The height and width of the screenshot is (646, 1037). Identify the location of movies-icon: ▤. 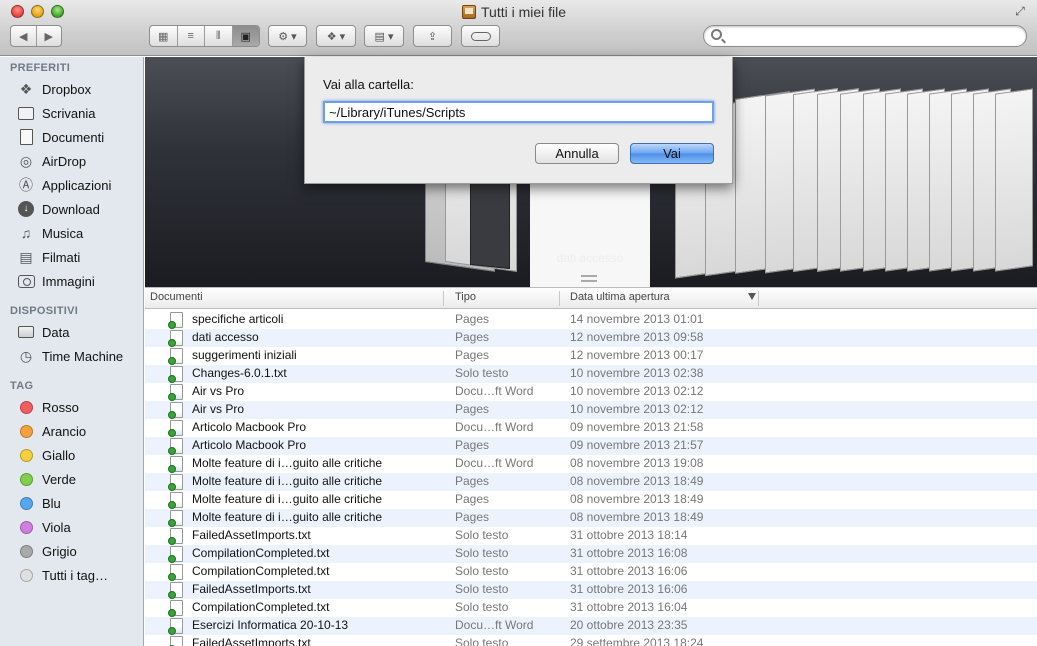
(26, 256).